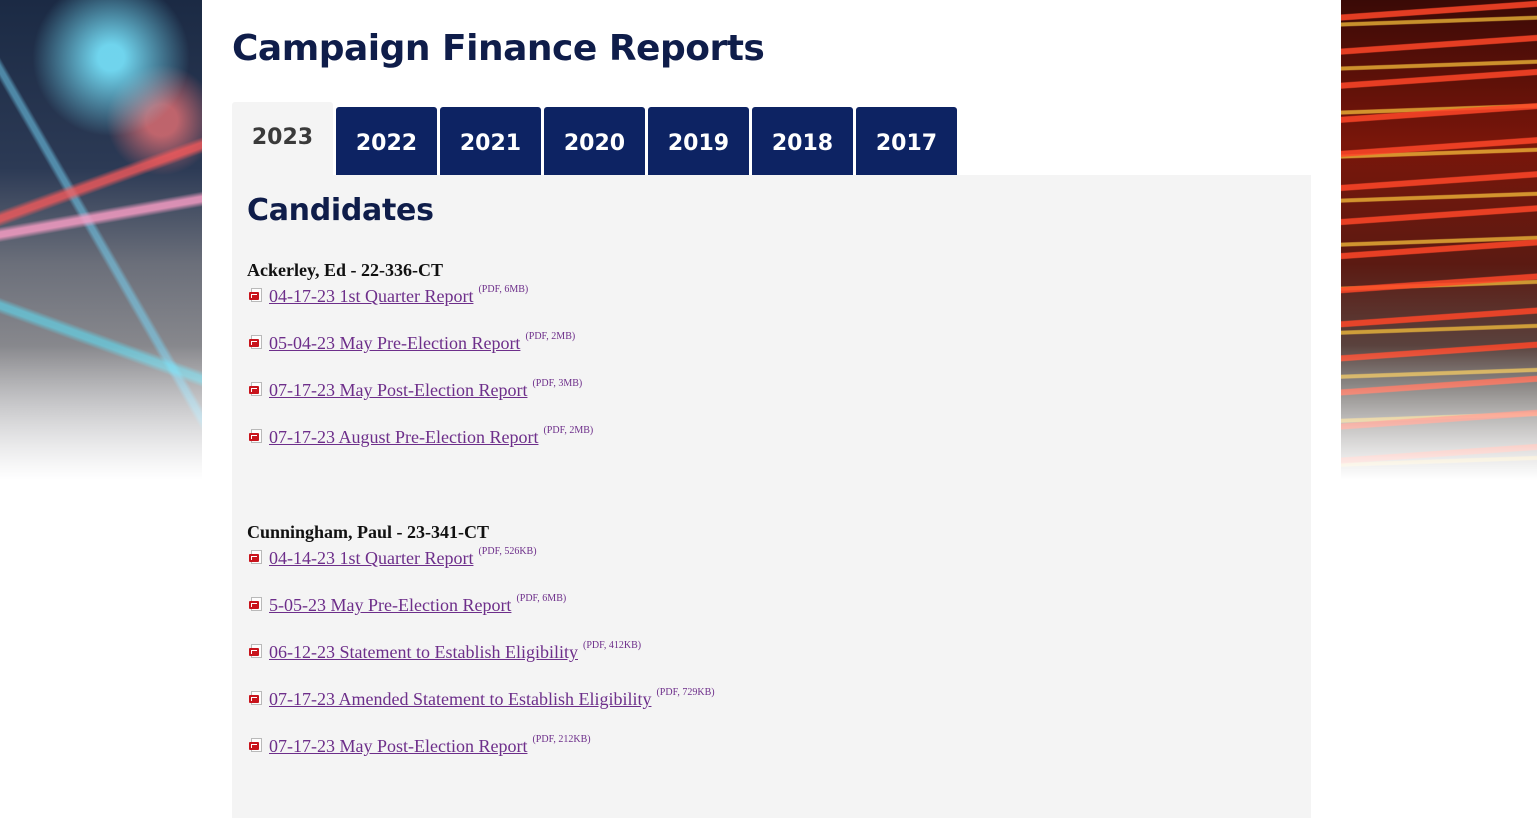 The image size is (1537, 818). What do you see at coordinates (282, 138) in the screenshot?
I see `tab-2023: 2023` at bounding box center [282, 138].